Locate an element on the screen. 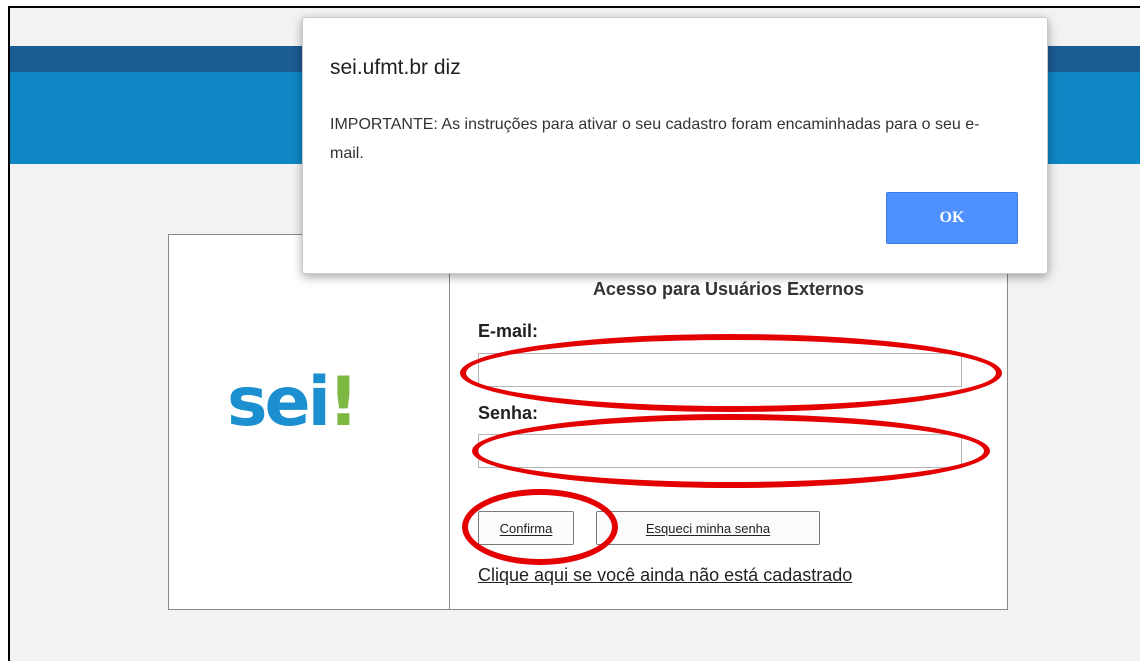 Image resolution: width=1140 pixels, height=661 pixels. sei-logo-text: sei is located at coordinates (279, 402).